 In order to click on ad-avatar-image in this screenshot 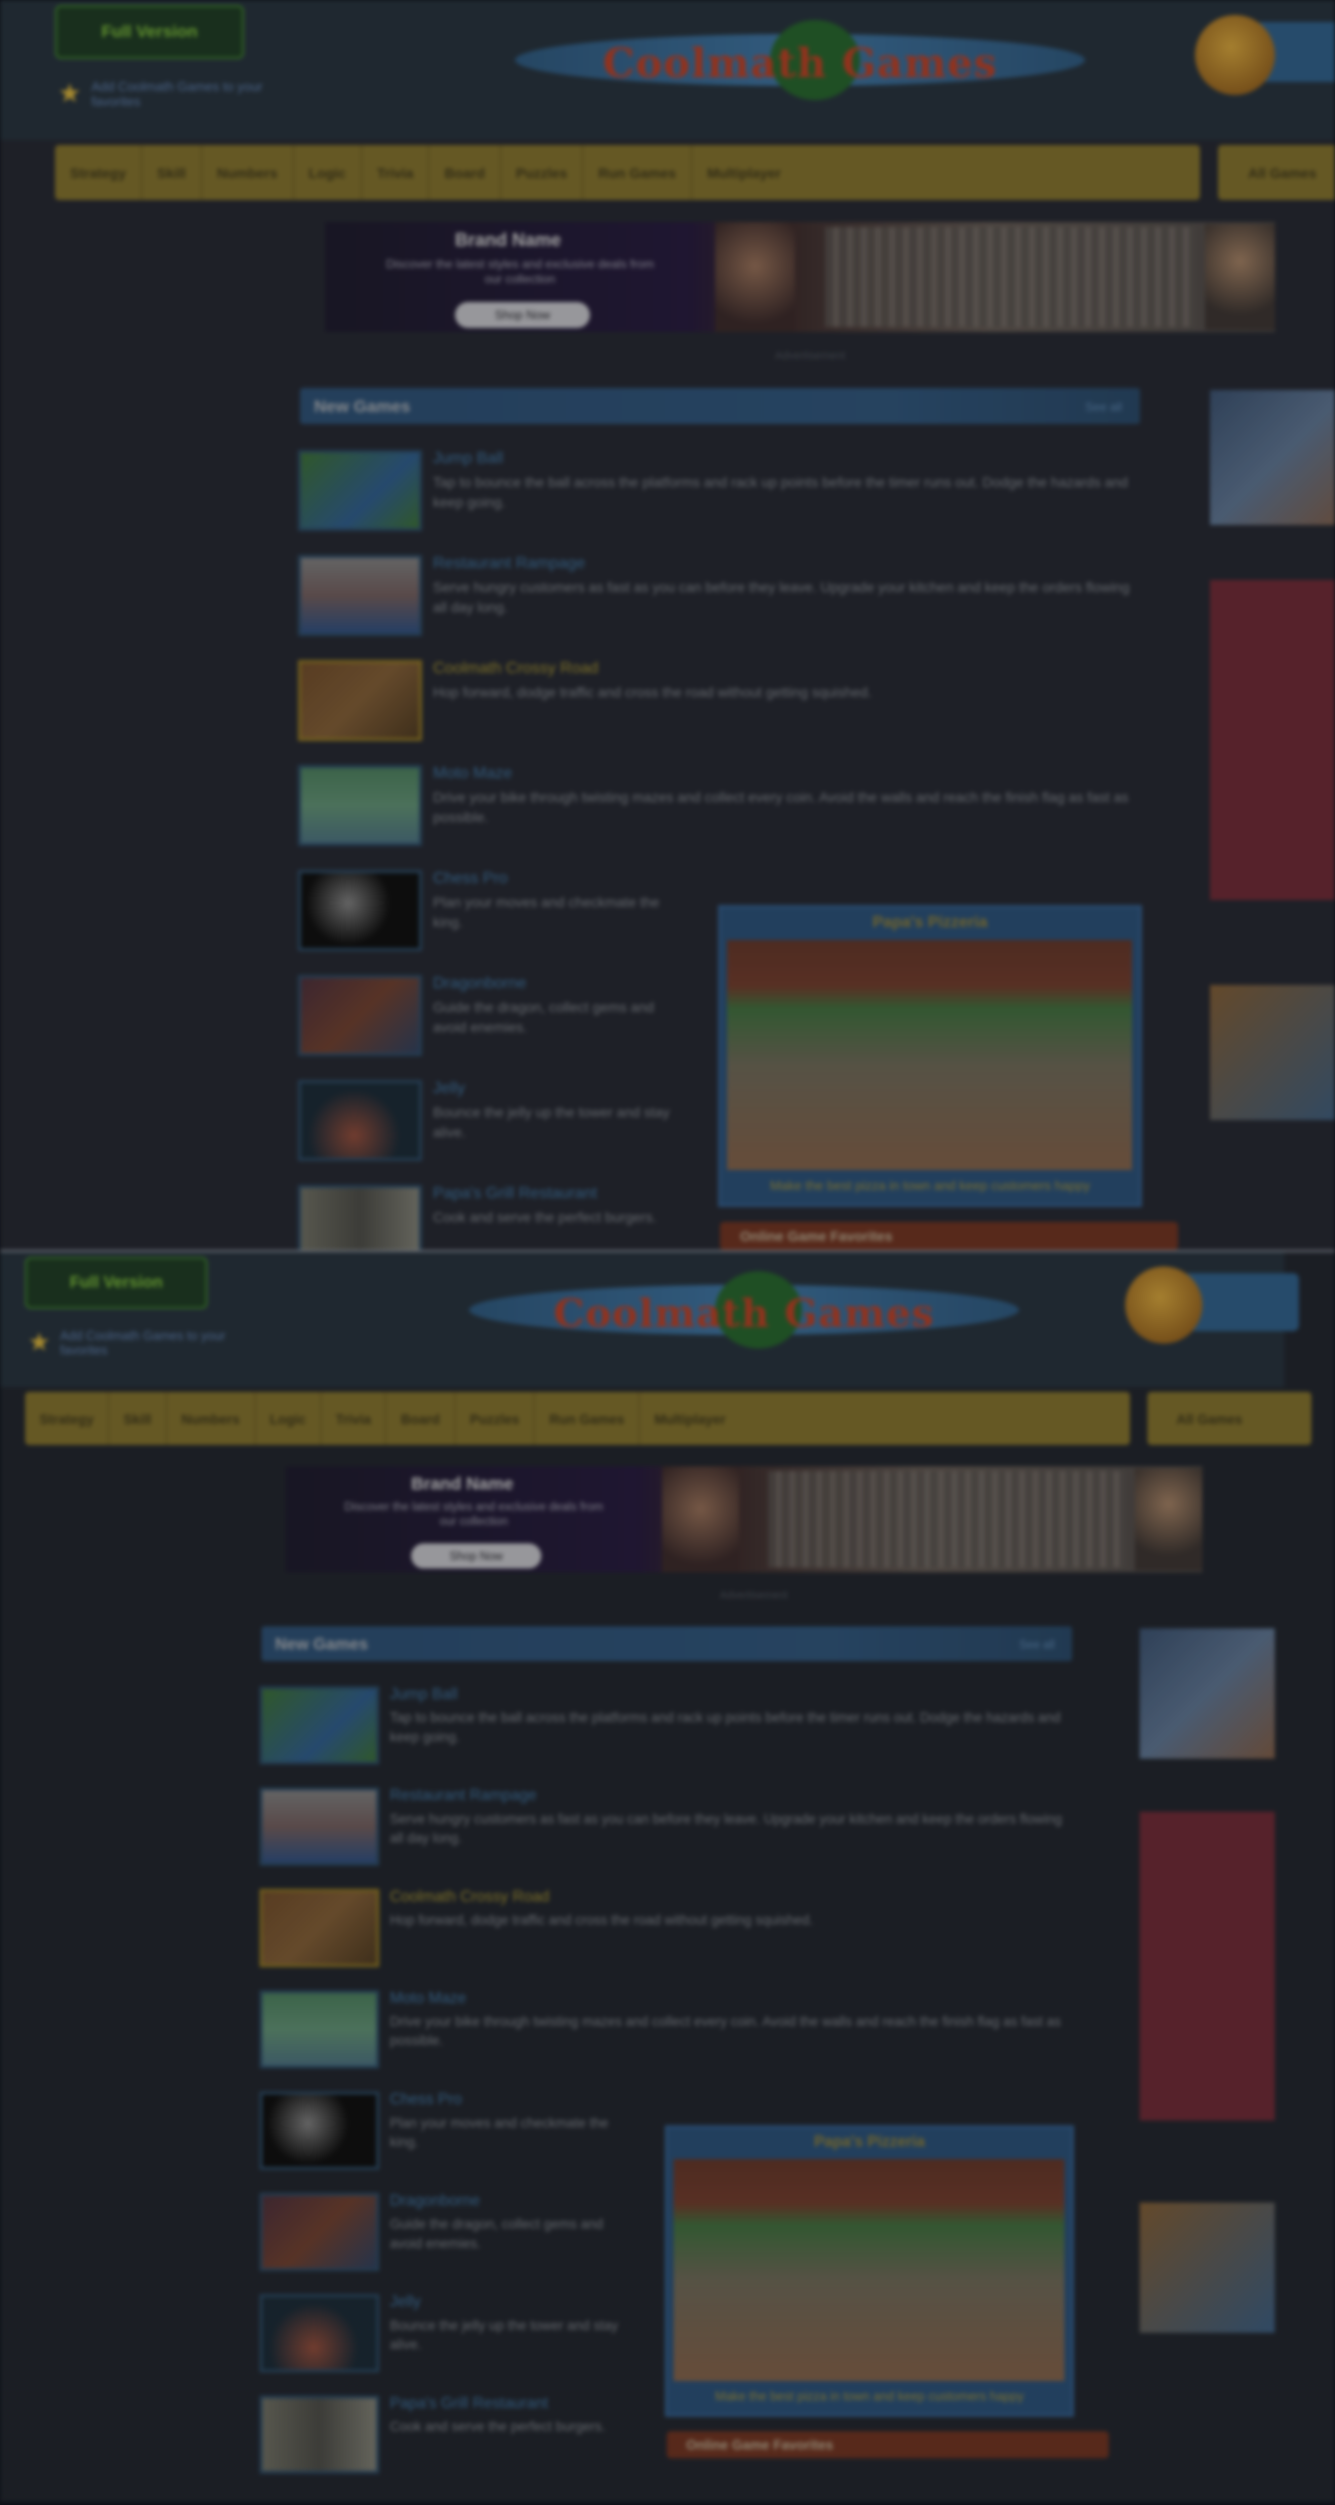, I will do `click(1168, 1519)`.